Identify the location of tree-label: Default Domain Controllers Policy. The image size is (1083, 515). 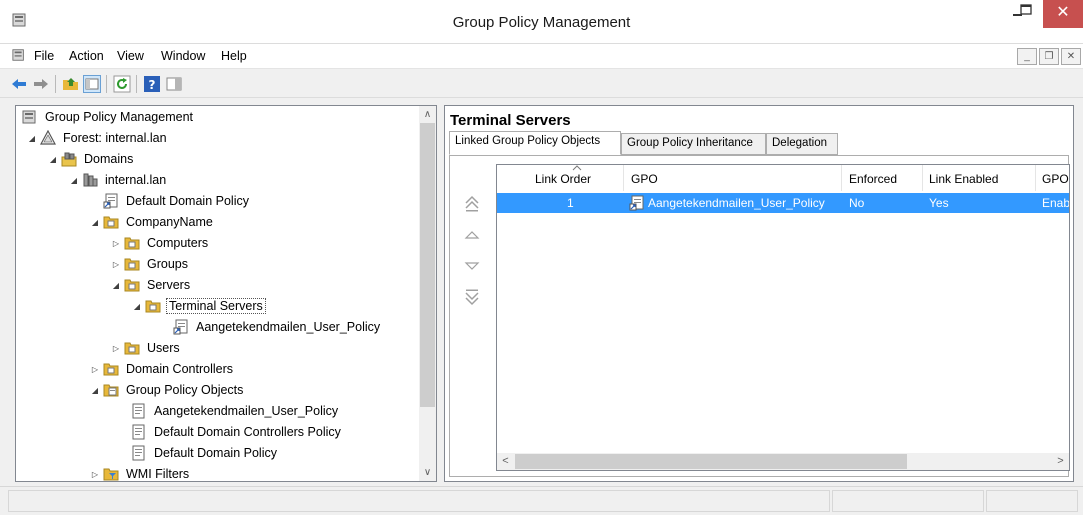
(247, 432).